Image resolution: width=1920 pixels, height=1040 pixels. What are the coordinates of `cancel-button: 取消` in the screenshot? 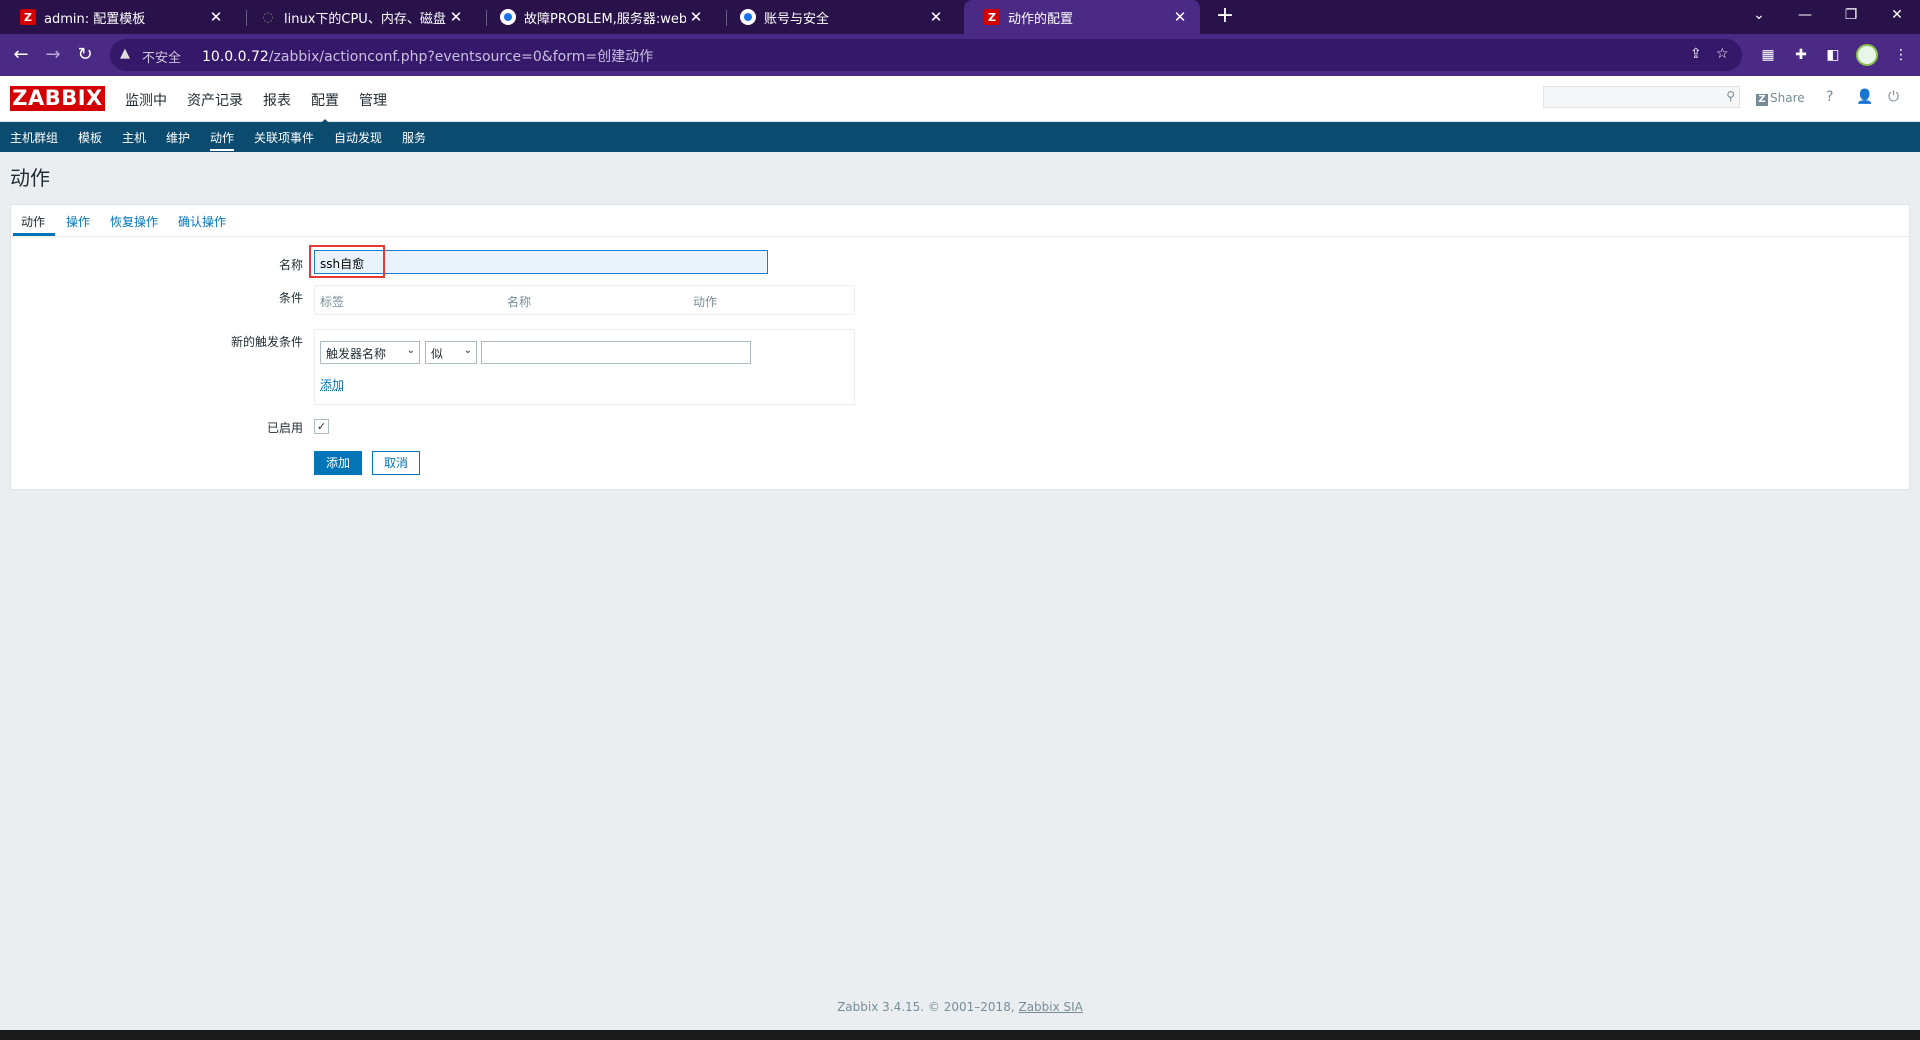 It's located at (396, 463).